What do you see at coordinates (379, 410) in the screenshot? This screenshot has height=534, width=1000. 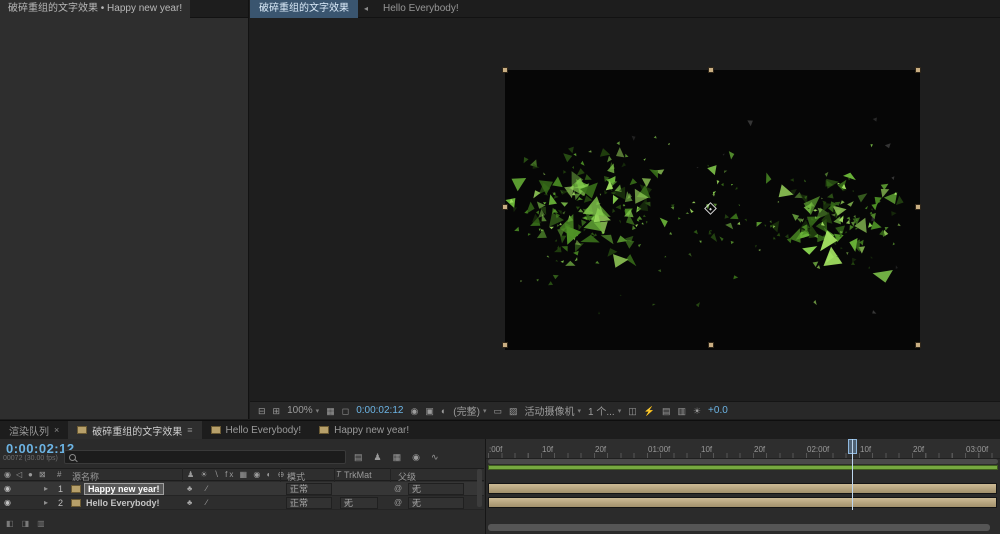 I see `preview-timecode: 0:00:02:12` at bounding box center [379, 410].